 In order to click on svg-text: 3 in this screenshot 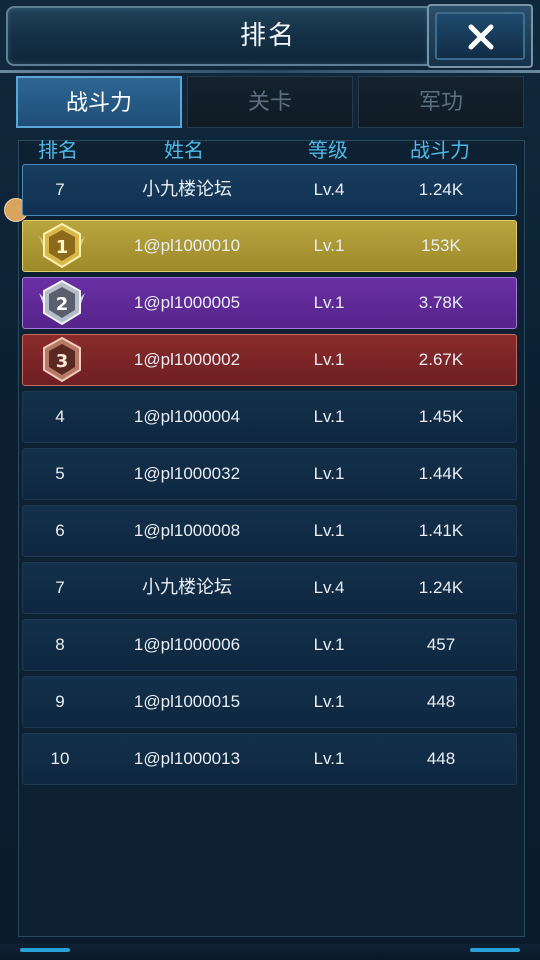, I will do `click(62, 361)`.